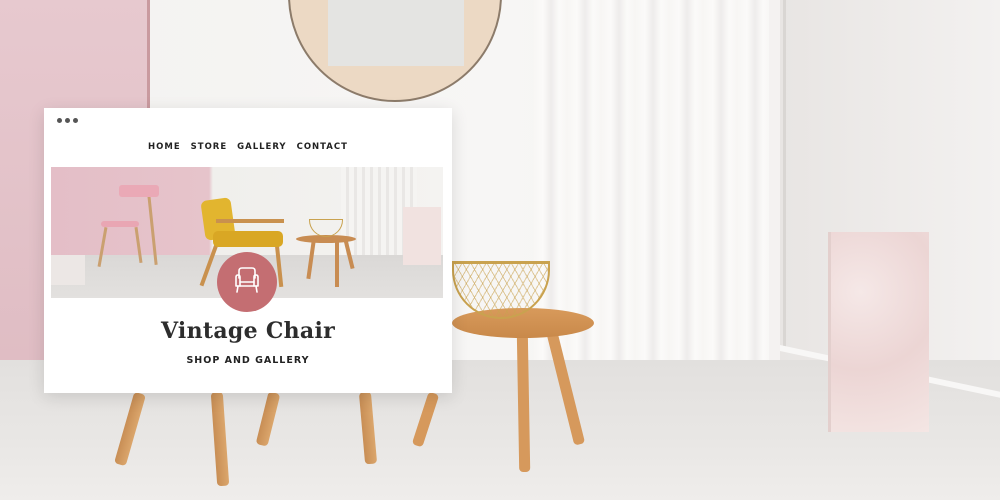  I want to click on hero-white-cube, so click(68, 270).